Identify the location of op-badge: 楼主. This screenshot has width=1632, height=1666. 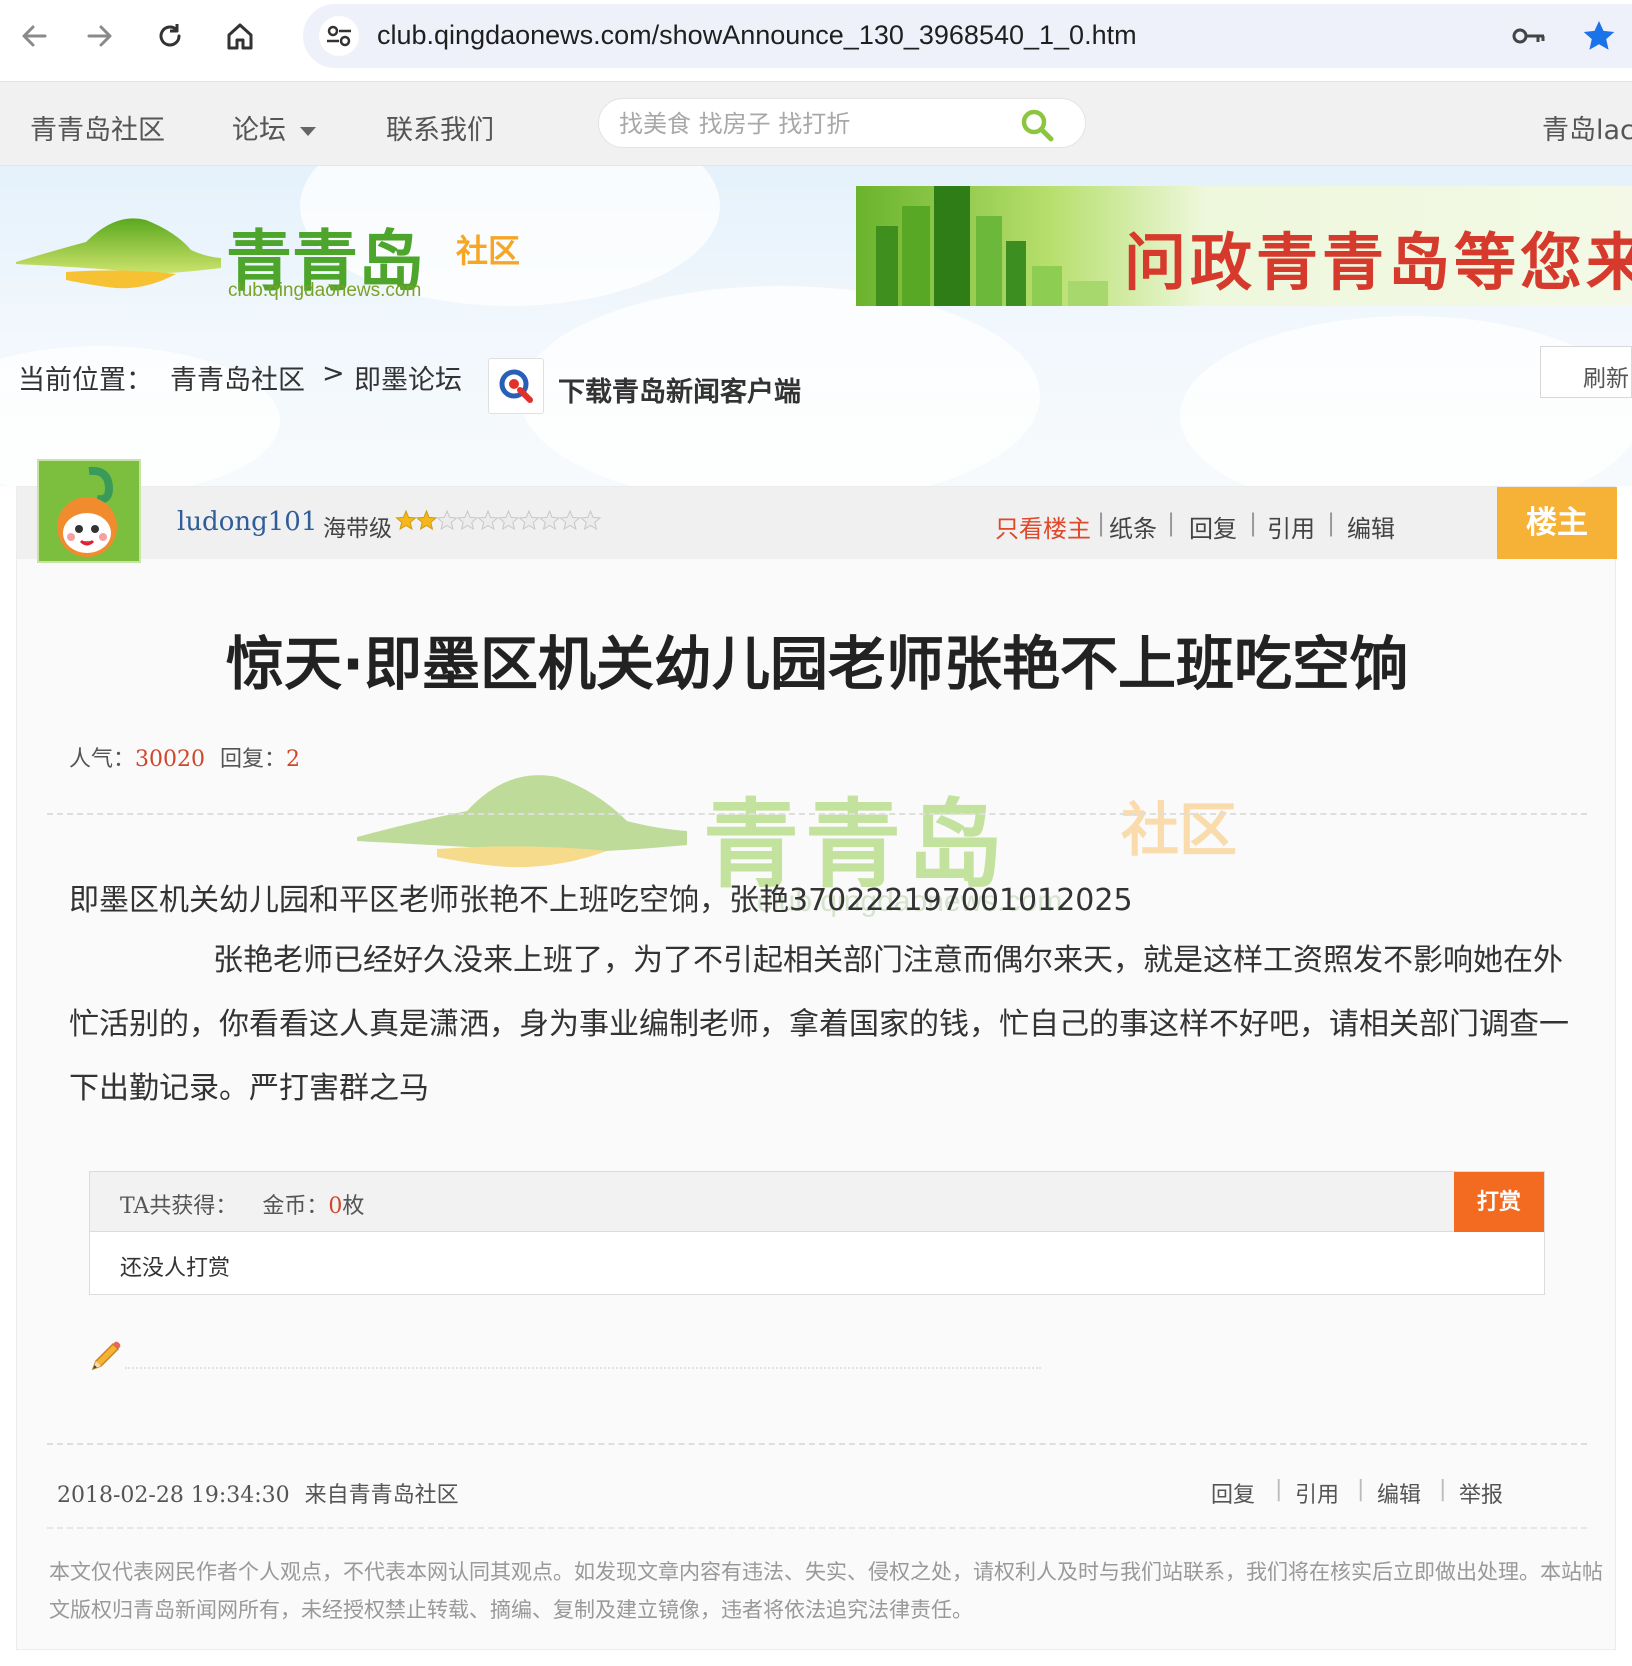
(1557, 523).